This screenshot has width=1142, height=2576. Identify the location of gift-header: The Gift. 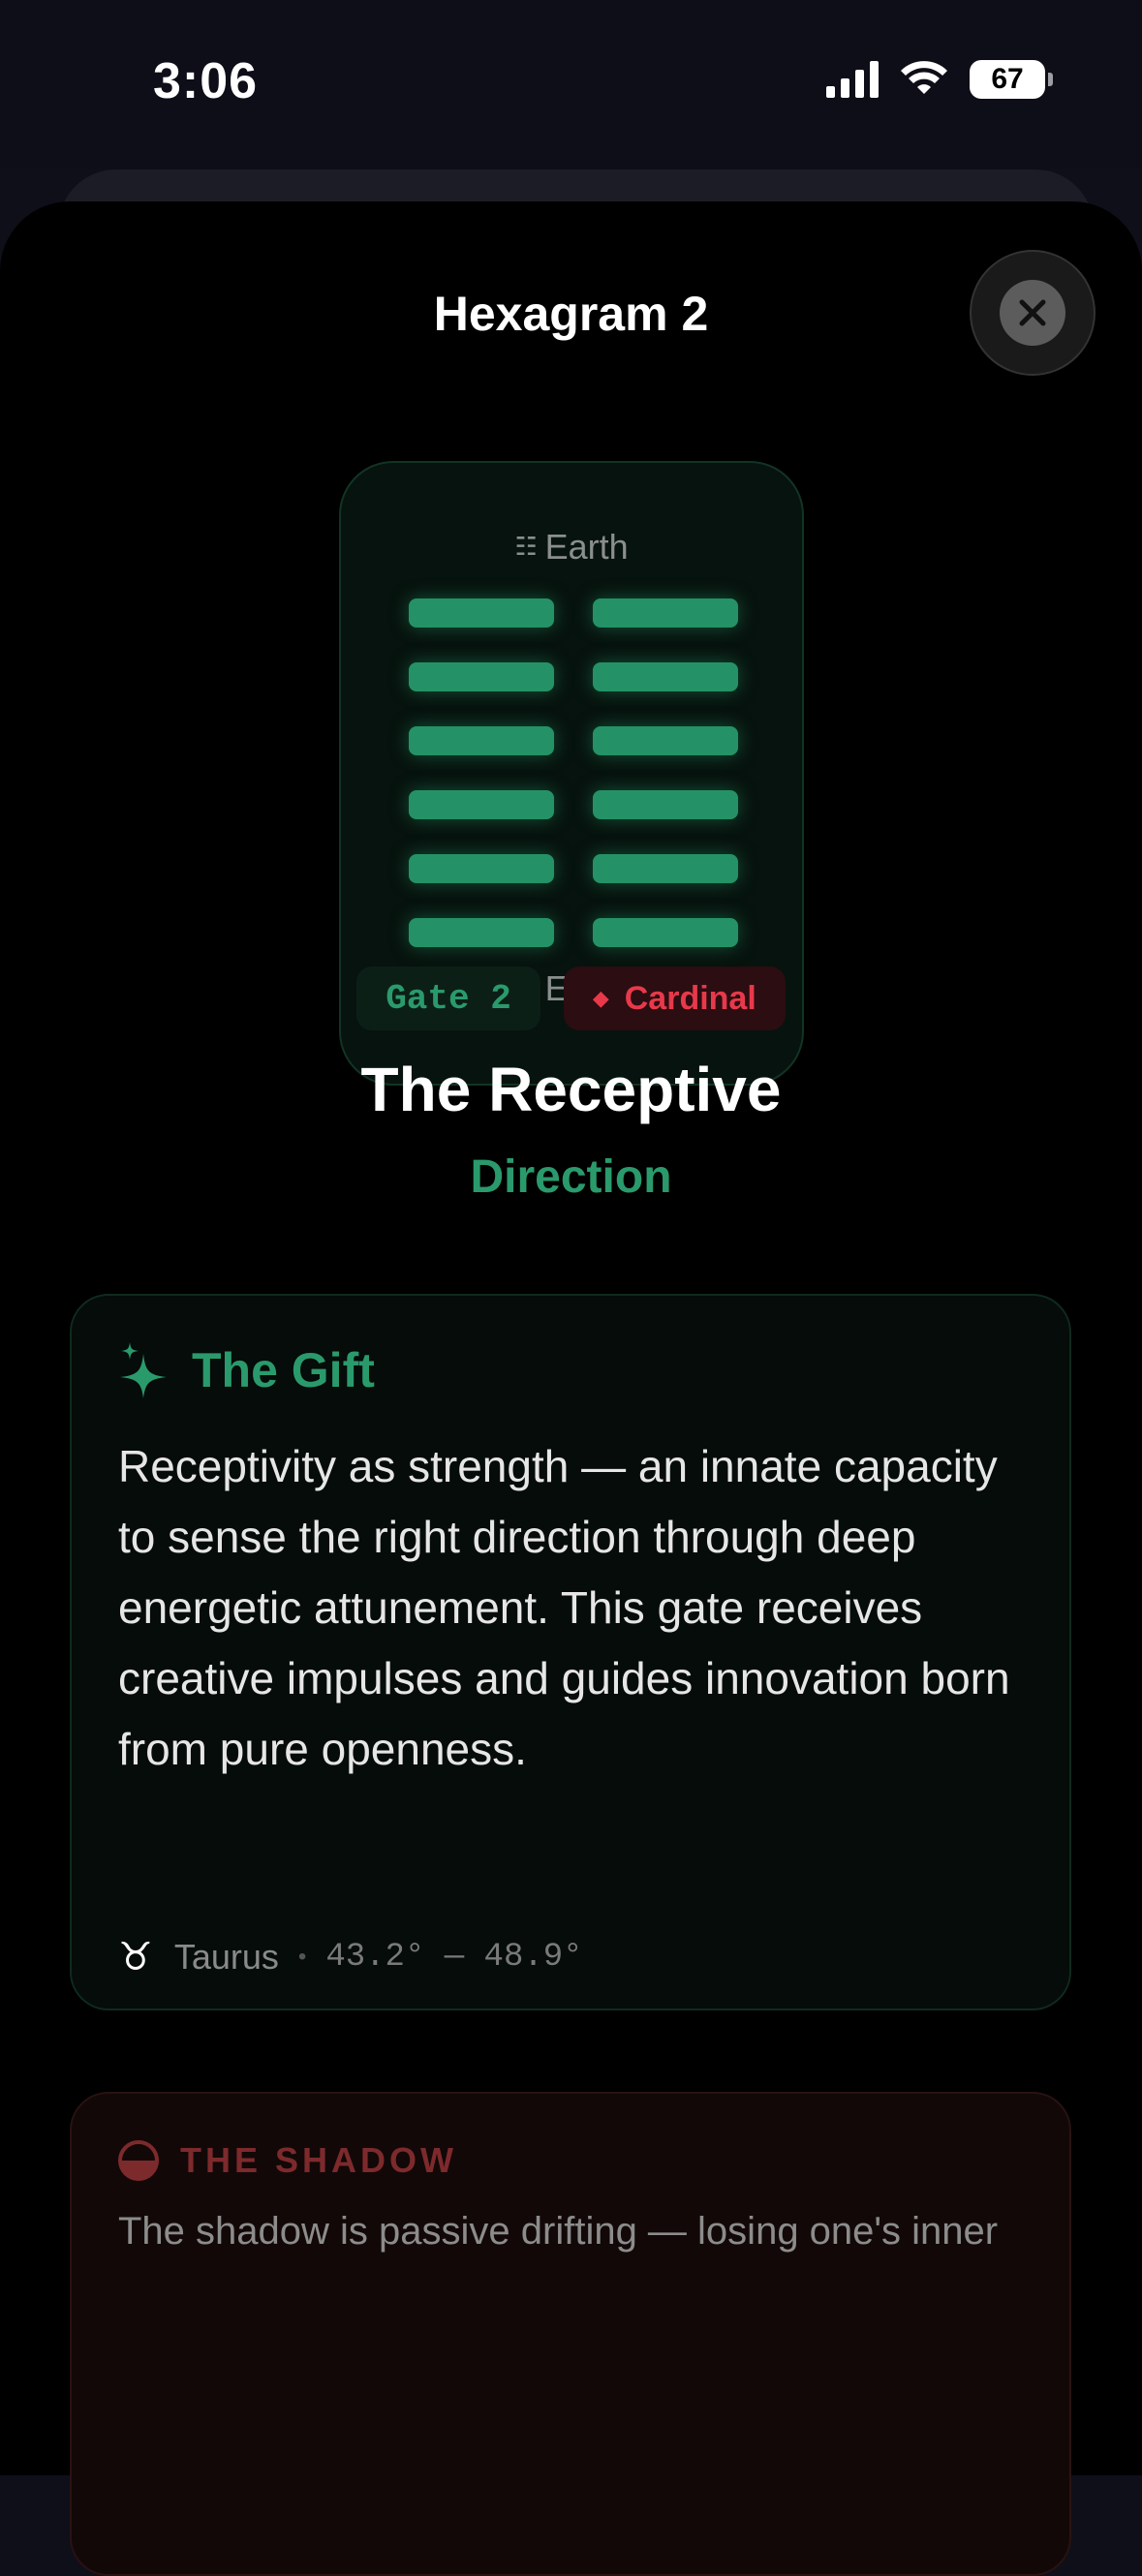
(246, 1370).